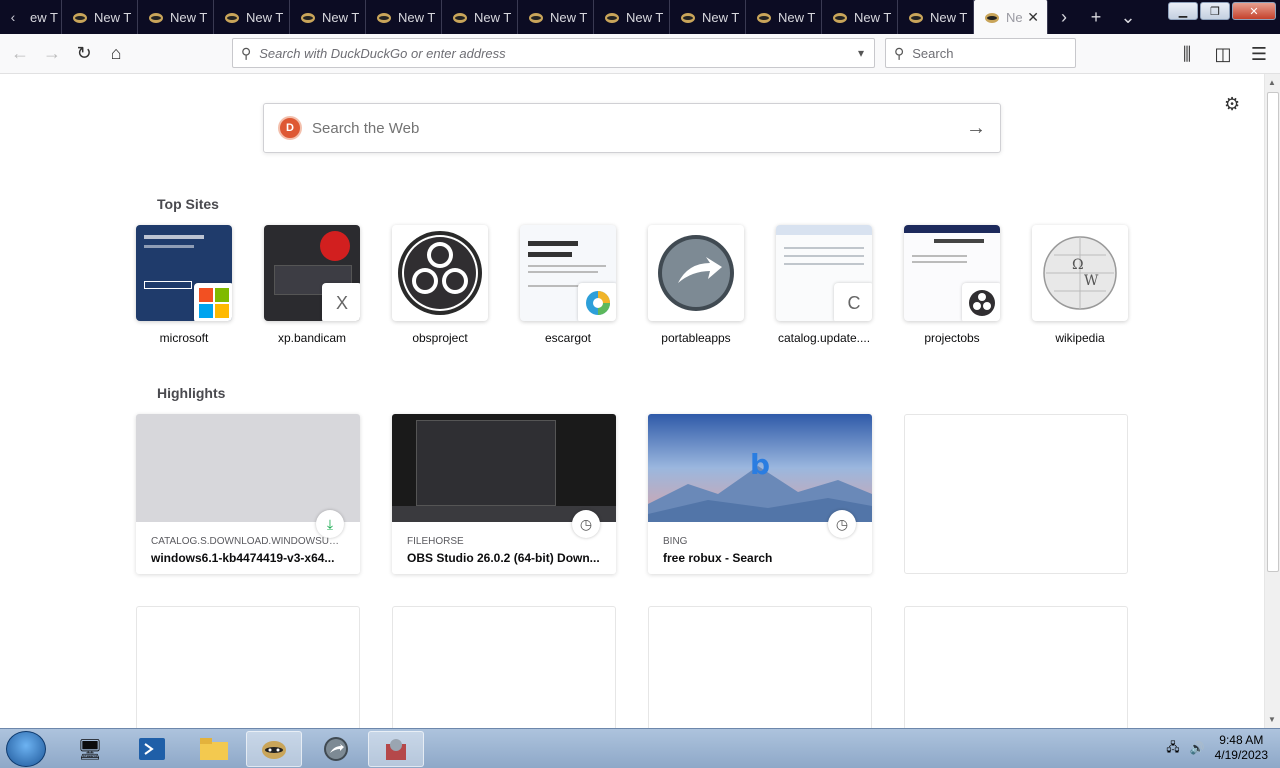 The width and height of the screenshot is (1280, 768). What do you see at coordinates (1064, 17) in the screenshot?
I see `scroll-tabs-right-button: ›` at bounding box center [1064, 17].